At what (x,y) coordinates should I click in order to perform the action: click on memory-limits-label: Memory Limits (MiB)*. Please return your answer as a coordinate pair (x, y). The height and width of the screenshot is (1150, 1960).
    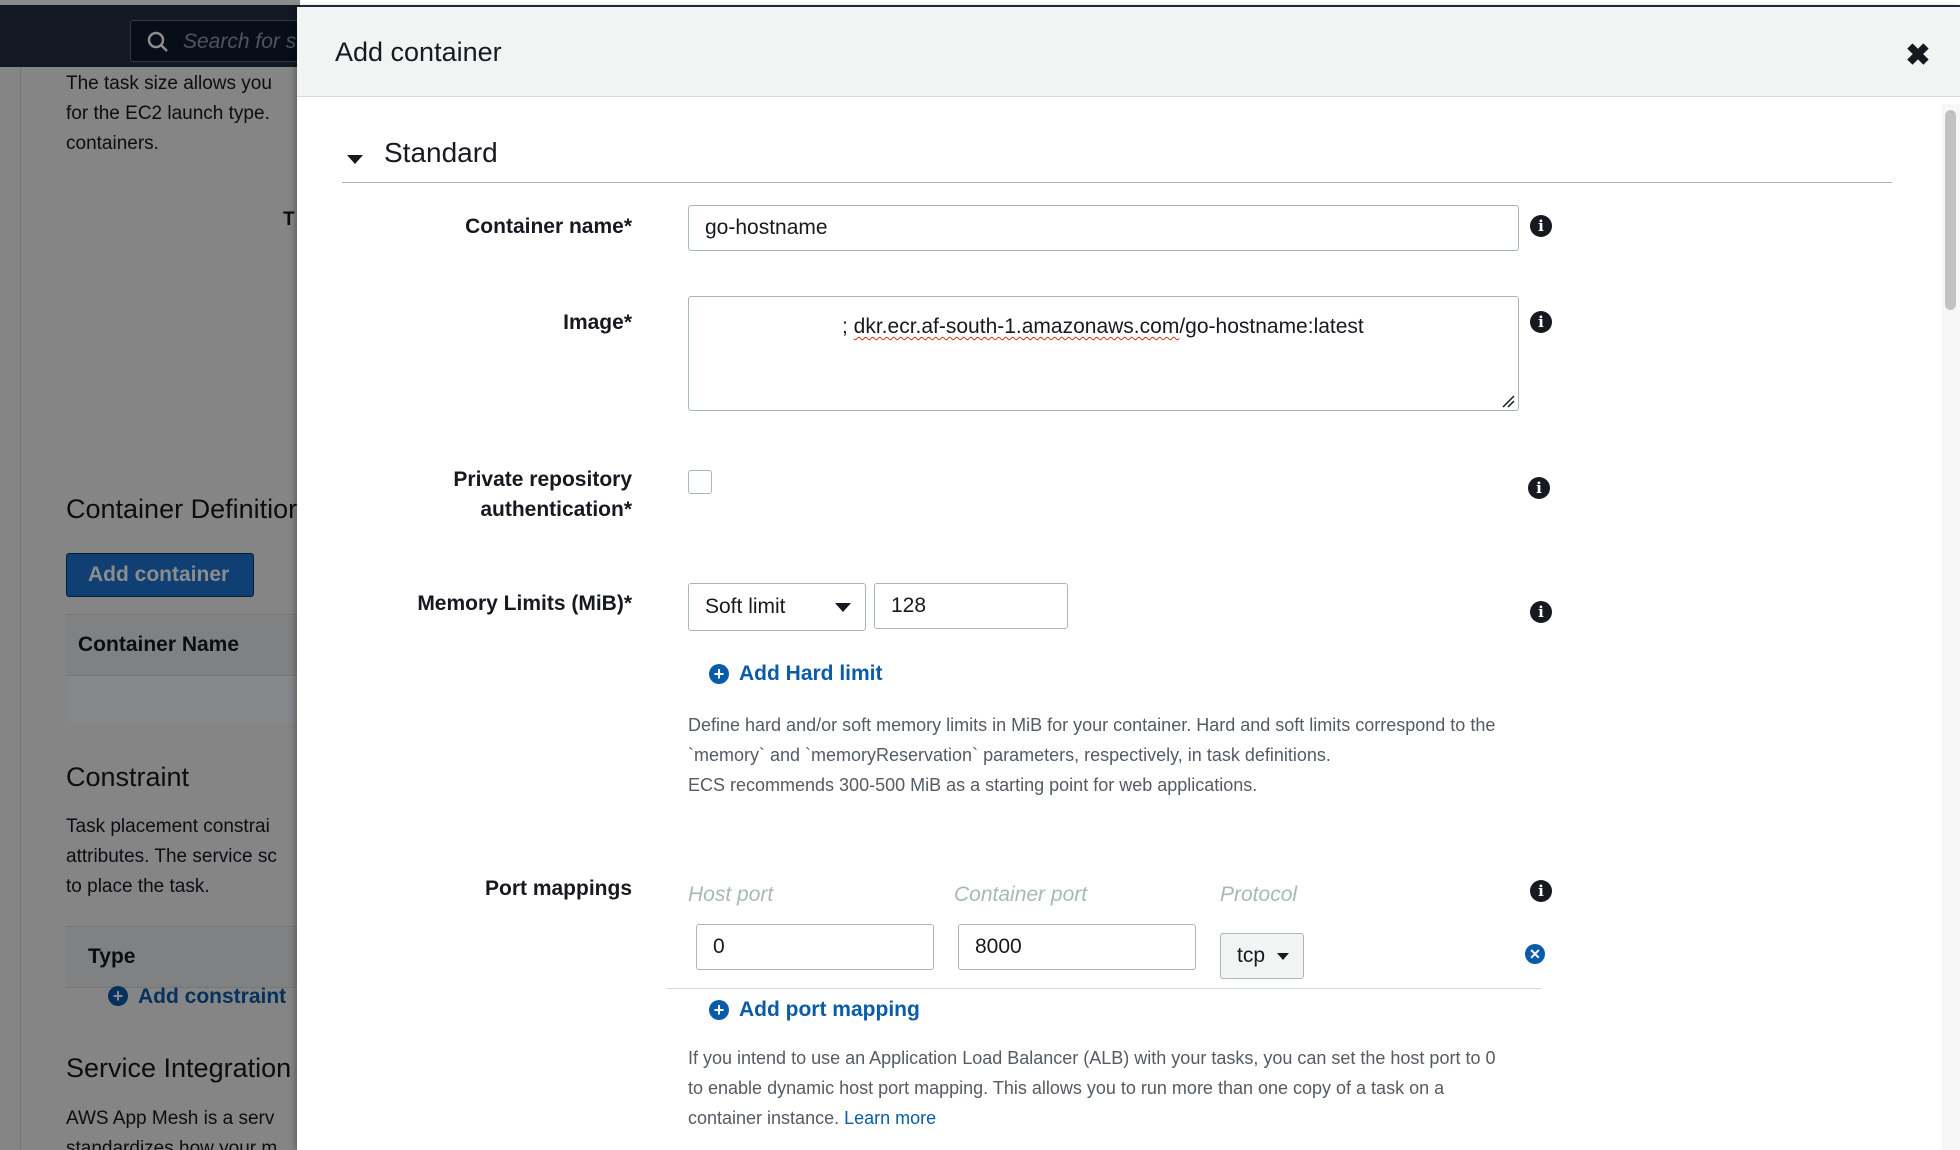
    Looking at the image, I should click on (524, 603).